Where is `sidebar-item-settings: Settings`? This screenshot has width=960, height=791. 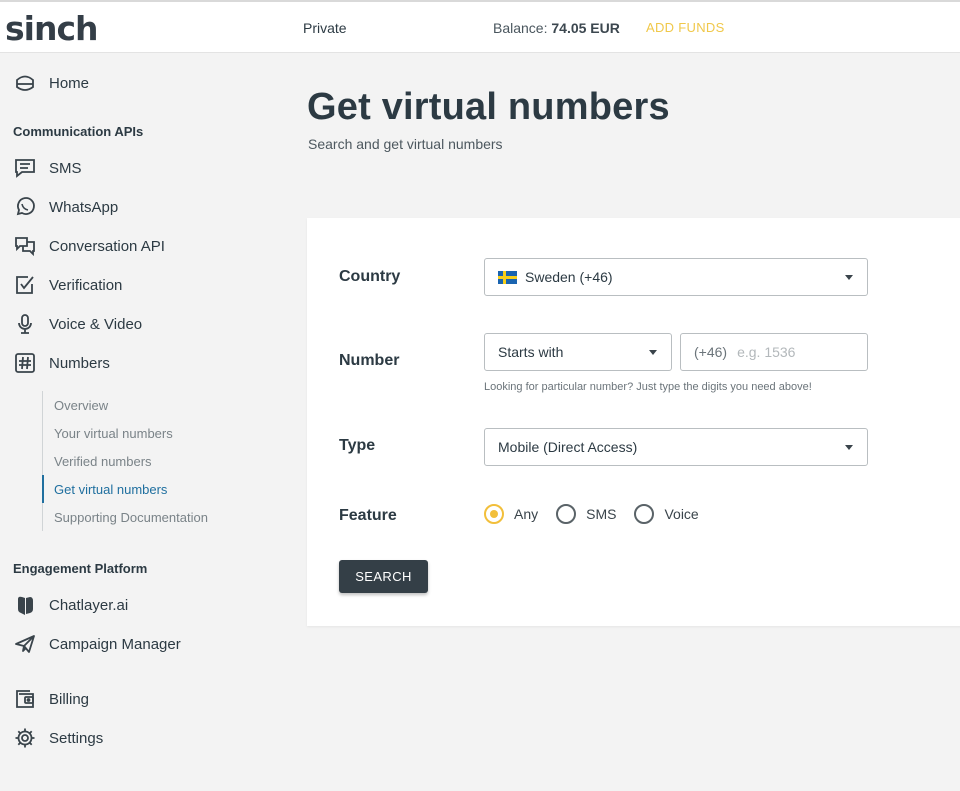 sidebar-item-settings: Settings is located at coordinates (135, 738).